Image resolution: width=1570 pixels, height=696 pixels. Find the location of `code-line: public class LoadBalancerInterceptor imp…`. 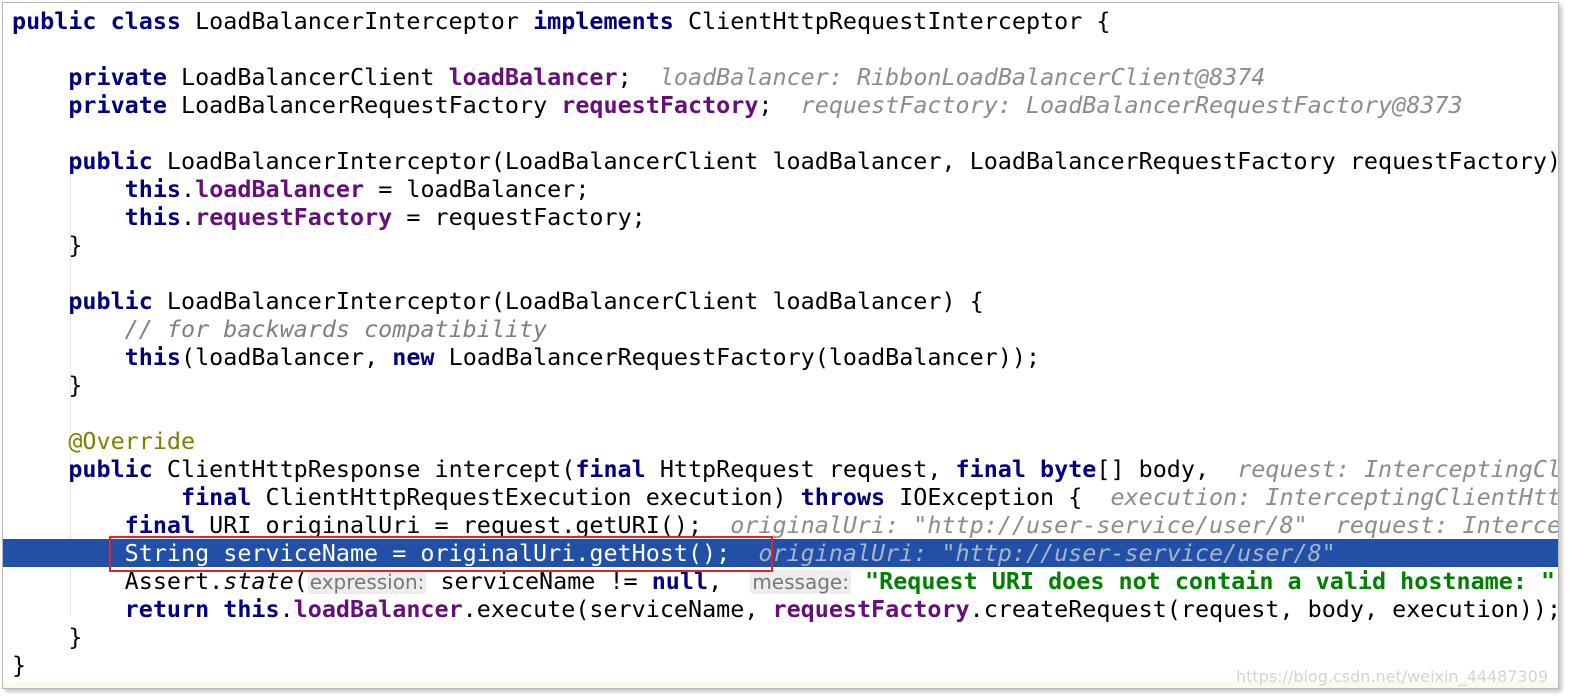

code-line: public class LoadBalancerInterceptor imp… is located at coordinates (780, 21).